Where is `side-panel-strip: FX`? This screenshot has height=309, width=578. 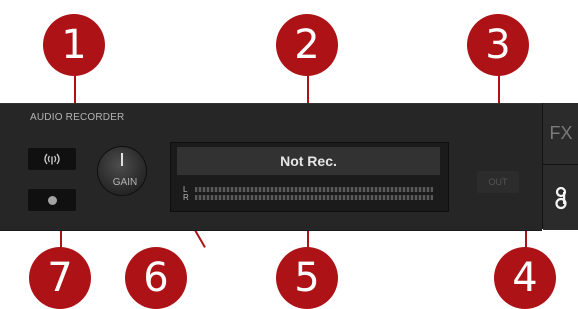
side-panel-strip: FX is located at coordinates (560, 166).